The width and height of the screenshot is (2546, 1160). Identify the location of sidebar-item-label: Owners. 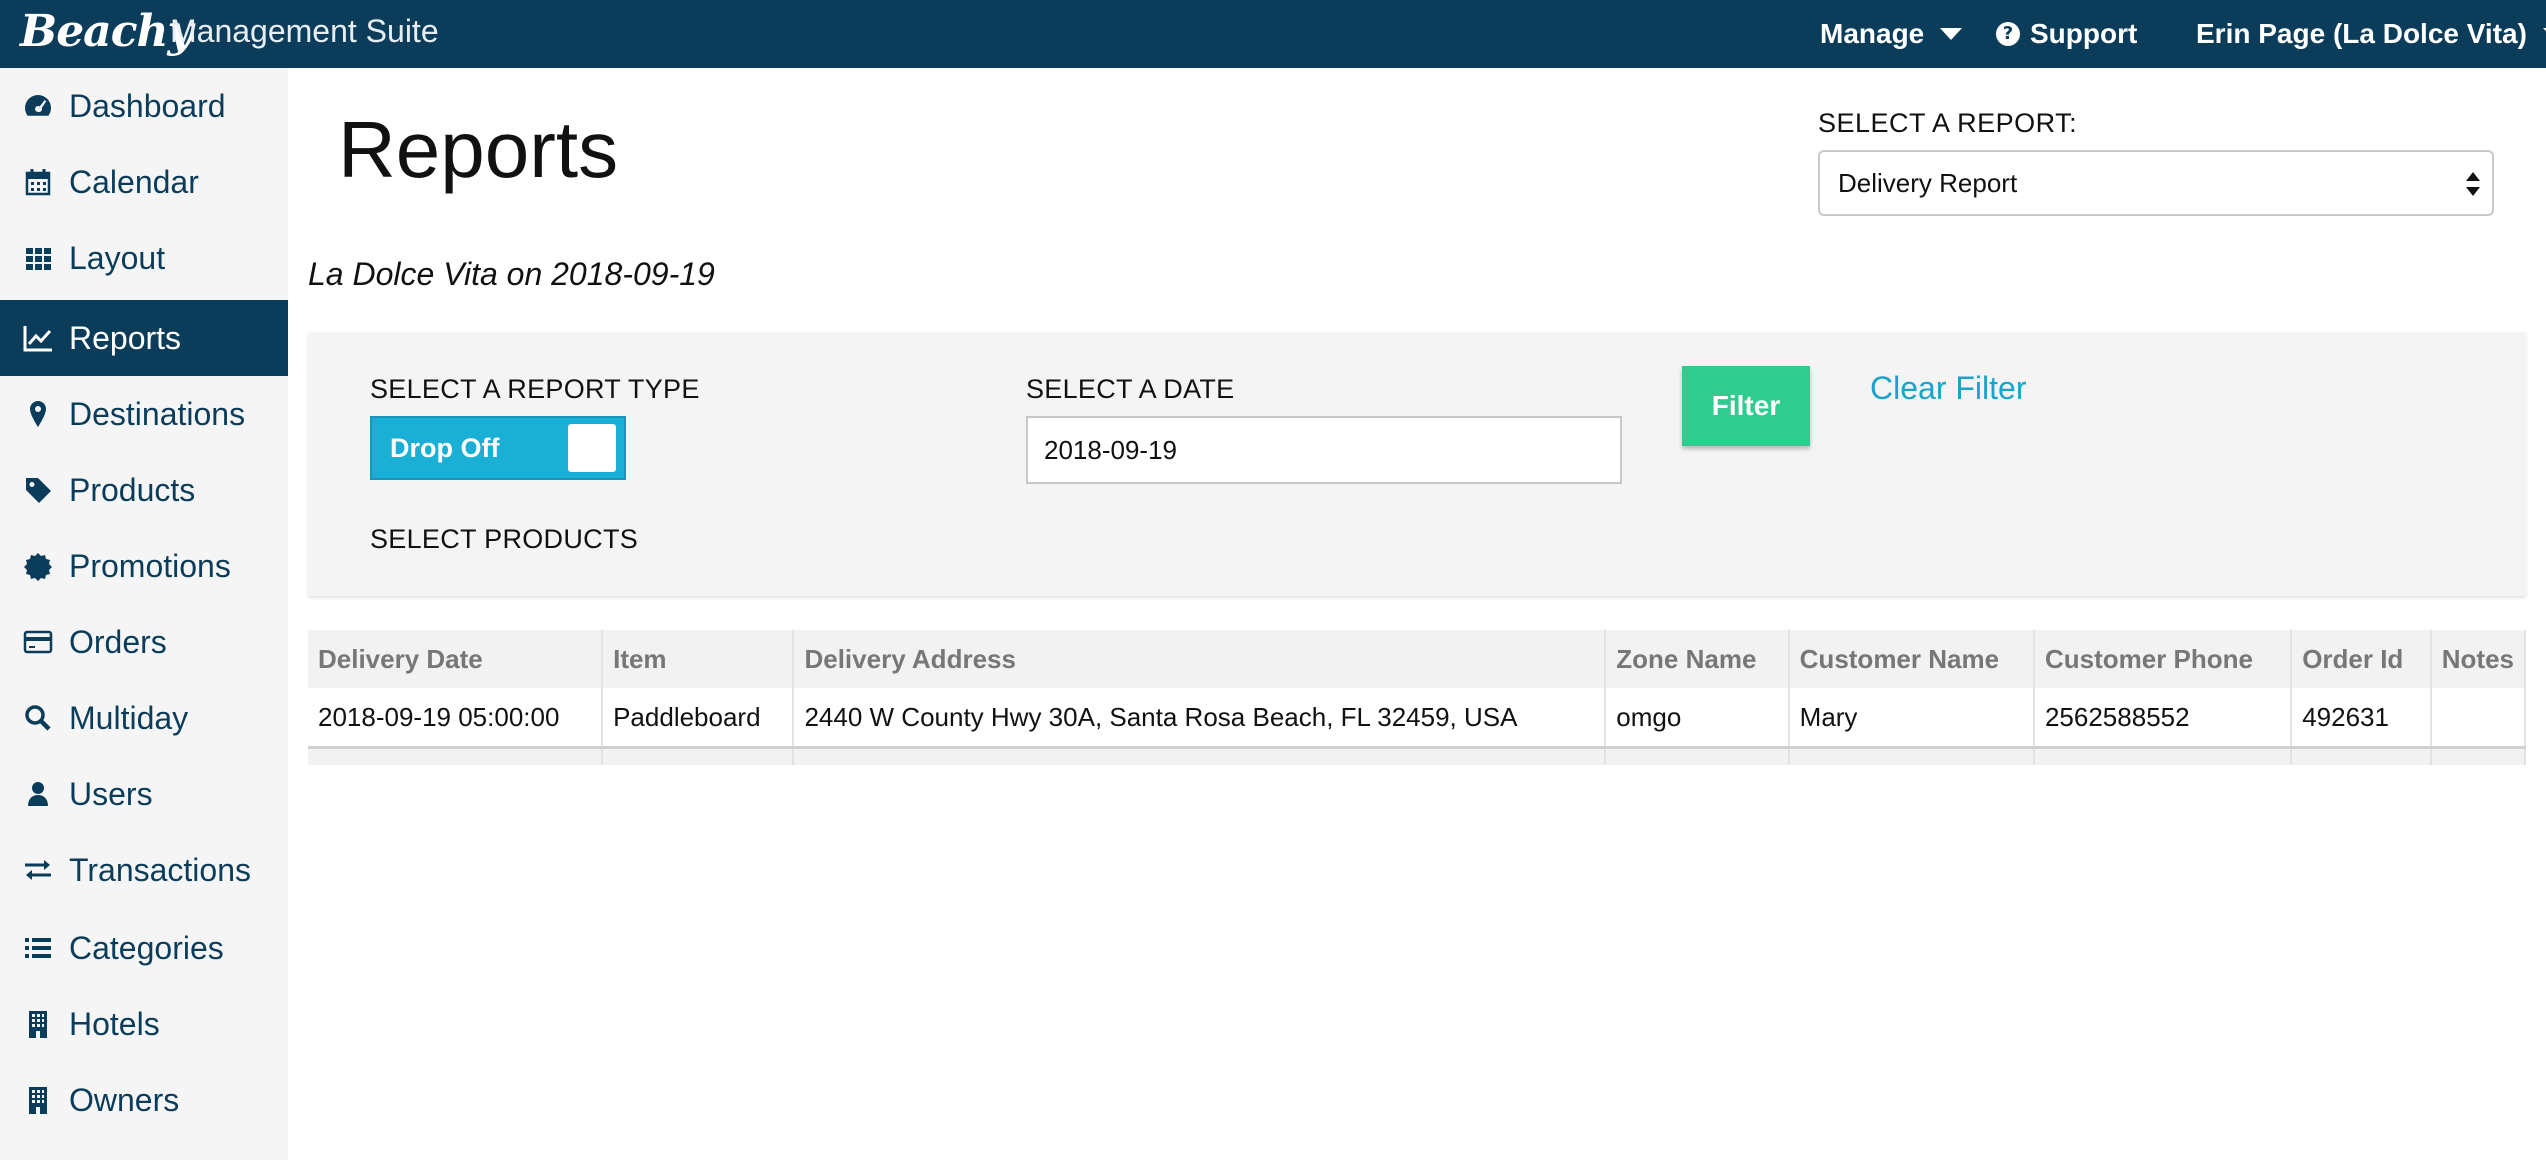
(124, 1099).